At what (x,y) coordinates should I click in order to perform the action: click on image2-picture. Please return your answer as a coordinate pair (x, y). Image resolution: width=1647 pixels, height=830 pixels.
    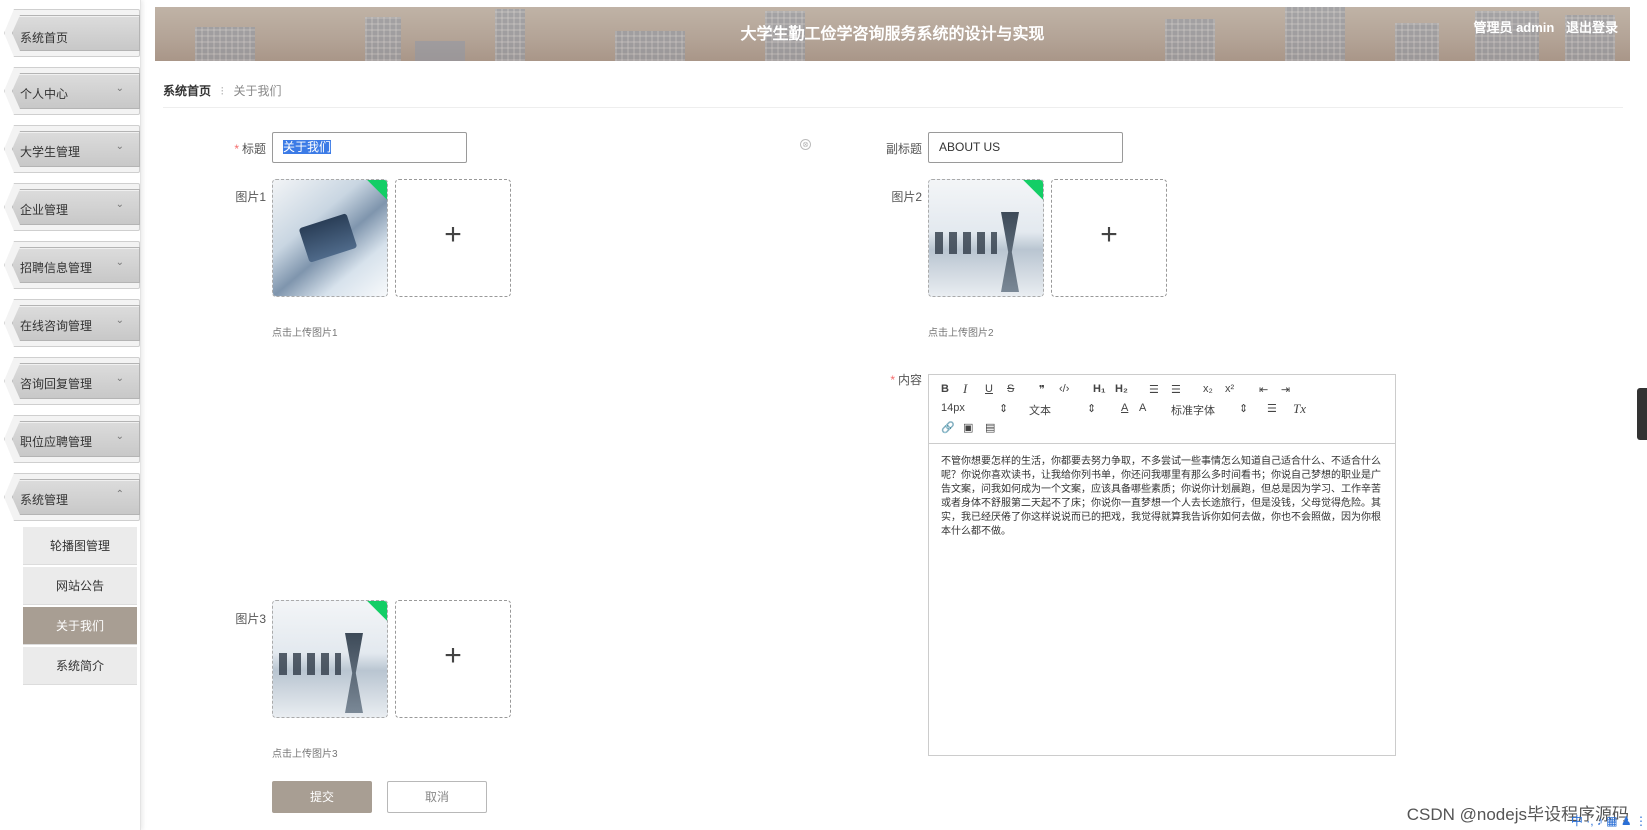
    Looking at the image, I should click on (986, 238).